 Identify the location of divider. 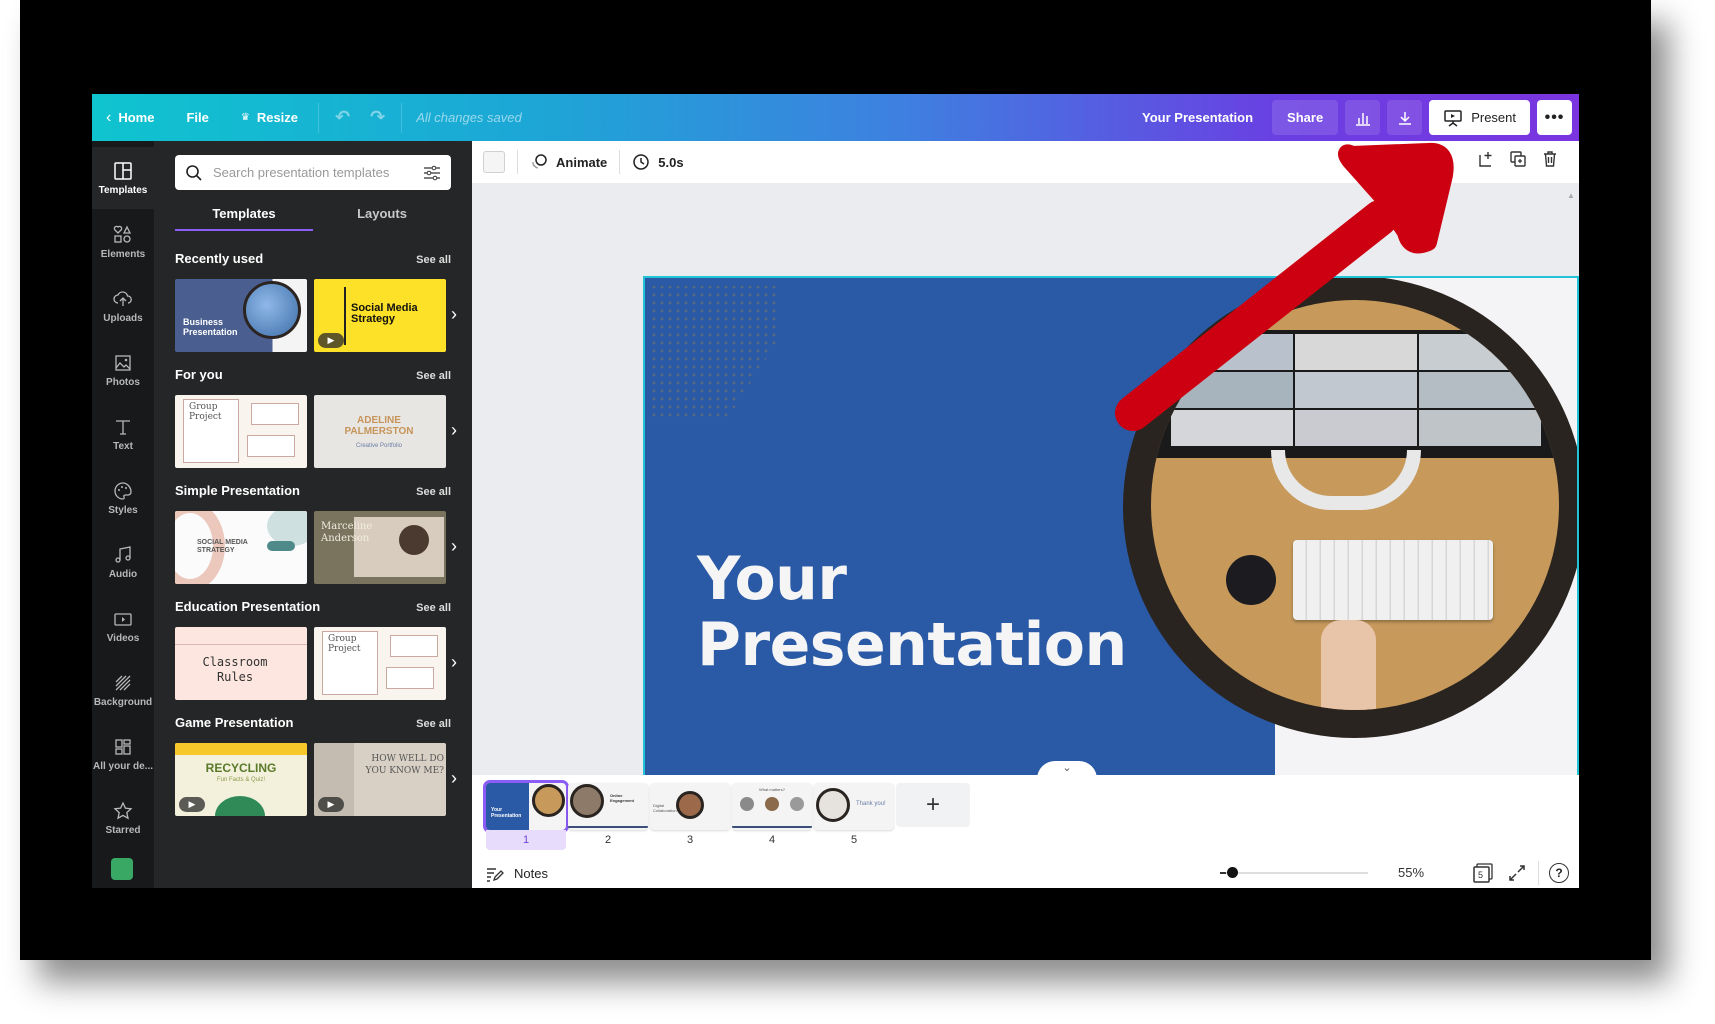
(1538, 873).